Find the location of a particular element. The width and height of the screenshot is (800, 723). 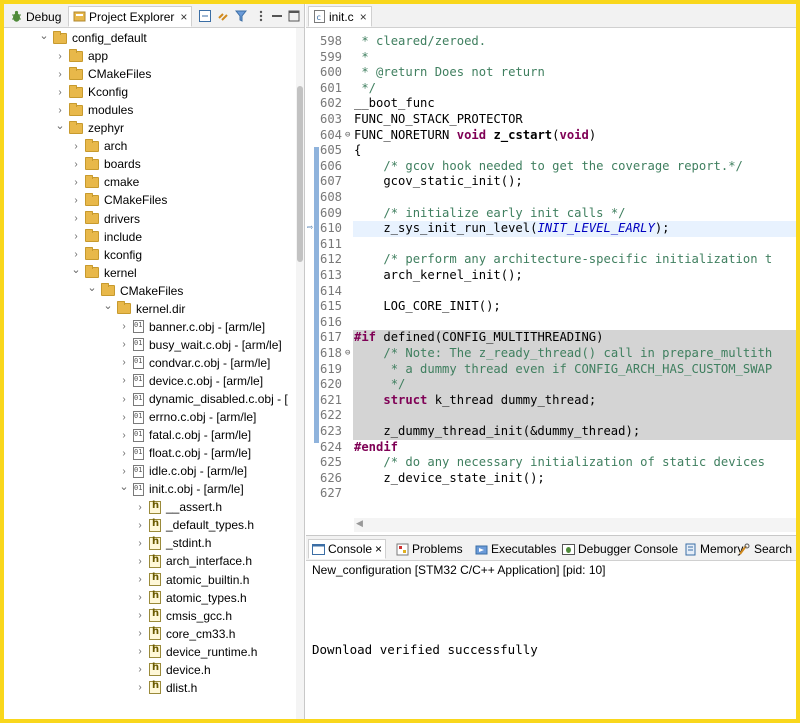

tab-debugger-console: Debugger Console is located at coordinates (620, 549).